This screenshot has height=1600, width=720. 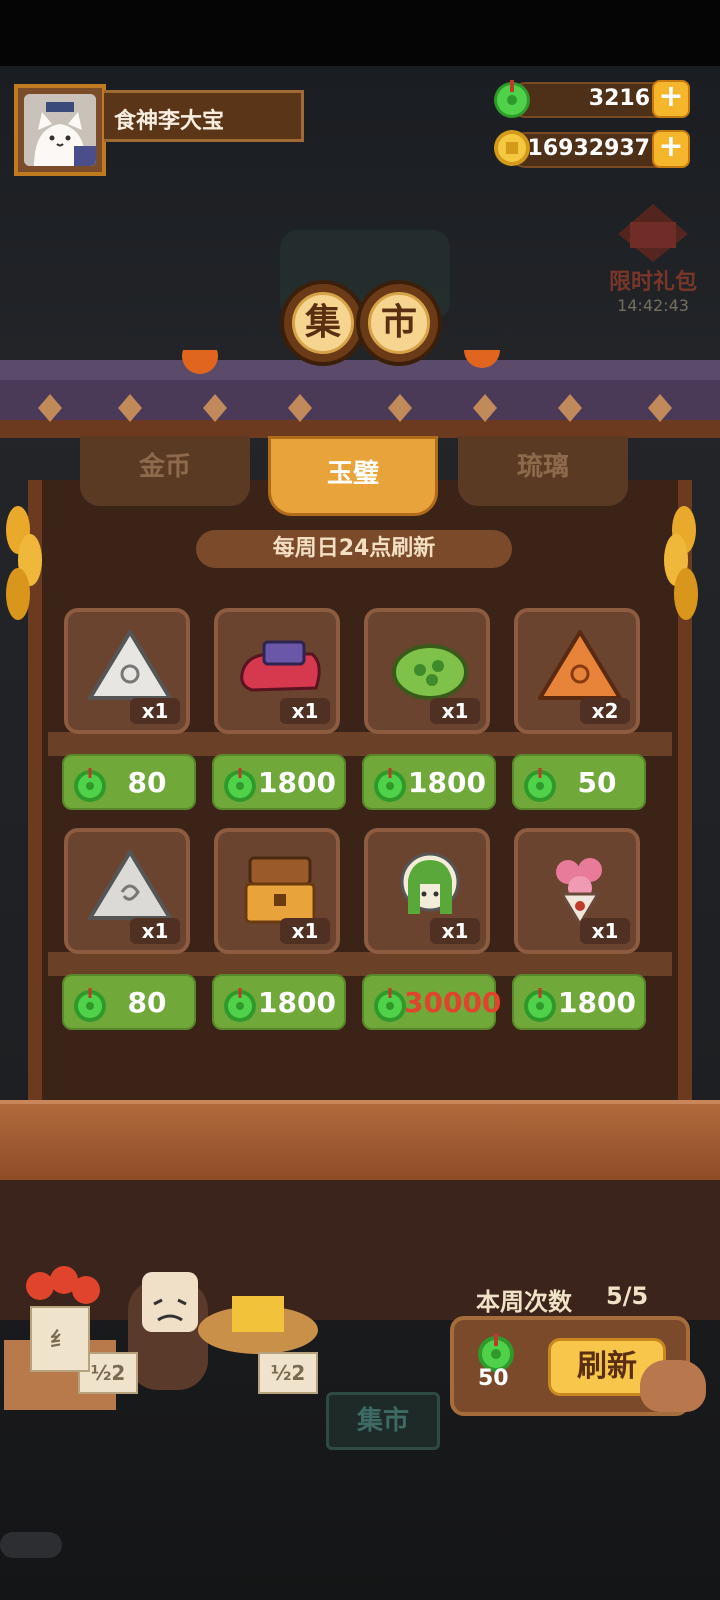 I want to click on cat-avatar-icon, so click(x=60, y=130).